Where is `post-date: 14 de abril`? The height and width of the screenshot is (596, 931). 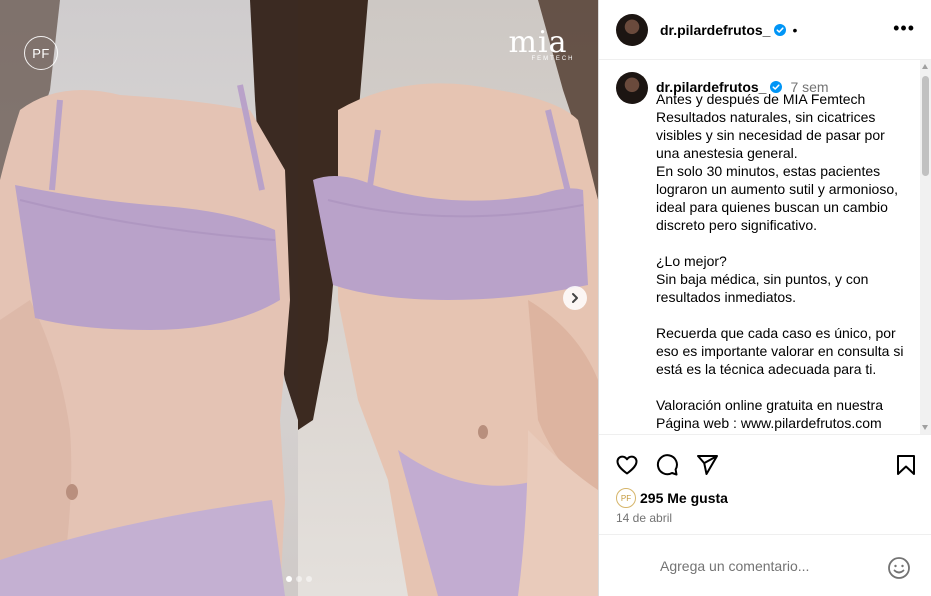 post-date: 14 de abril is located at coordinates (644, 518).